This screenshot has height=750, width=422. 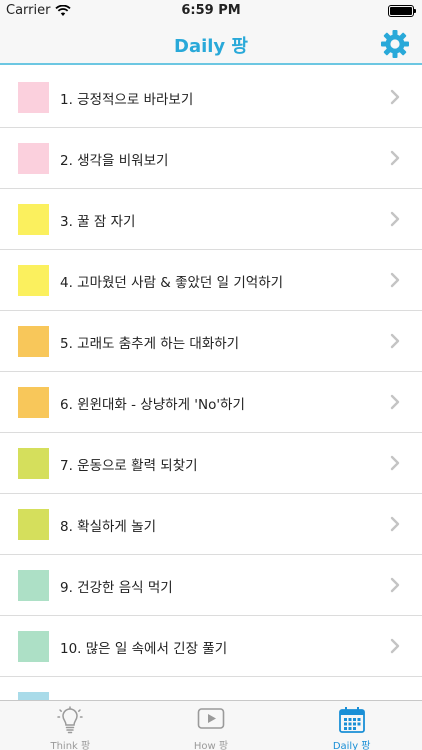 What do you see at coordinates (351, 720) in the screenshot?
I see `calendar-icon` at bounding box center [351, 720].